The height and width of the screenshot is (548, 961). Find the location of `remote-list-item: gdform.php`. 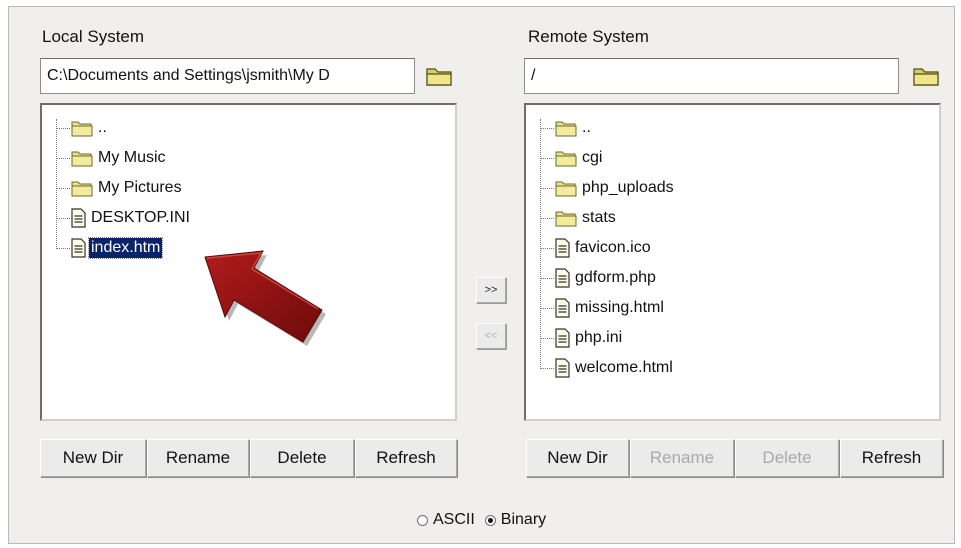

remote-list-item: gdform.php is located at coordinates (599, 278).